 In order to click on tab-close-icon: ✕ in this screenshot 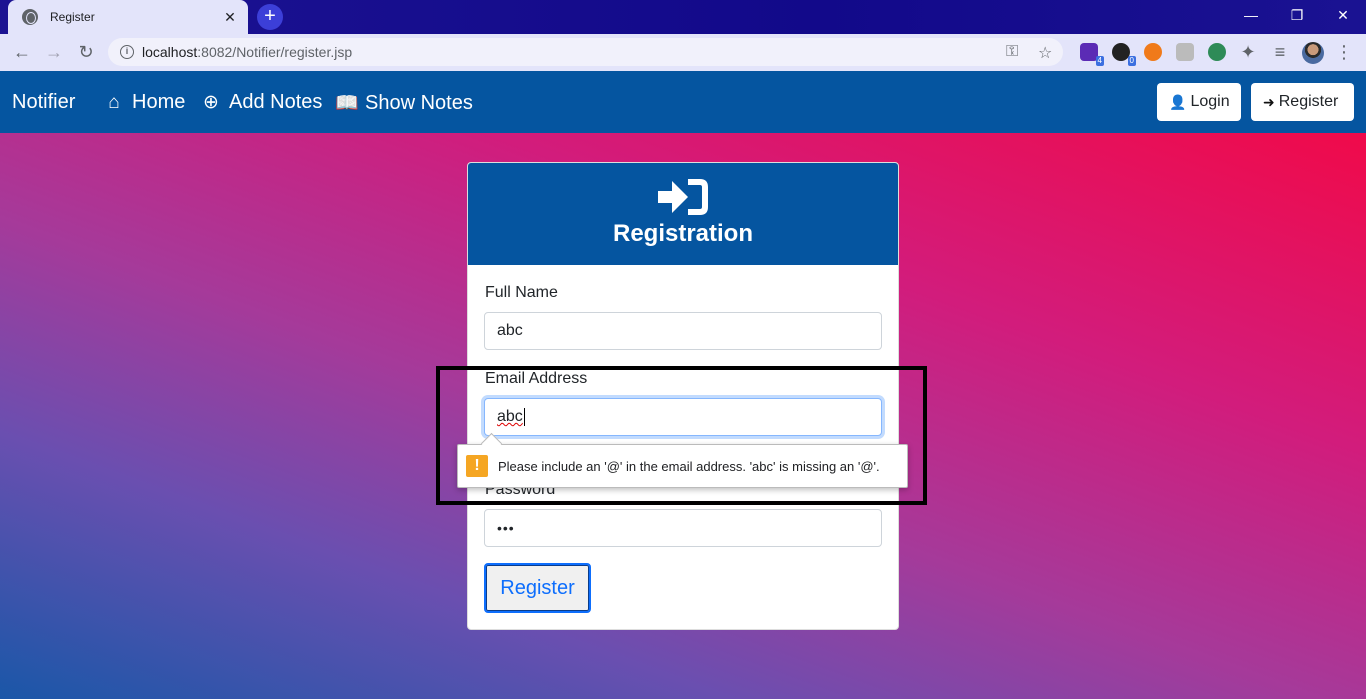, I will do `click(230, 17)`.